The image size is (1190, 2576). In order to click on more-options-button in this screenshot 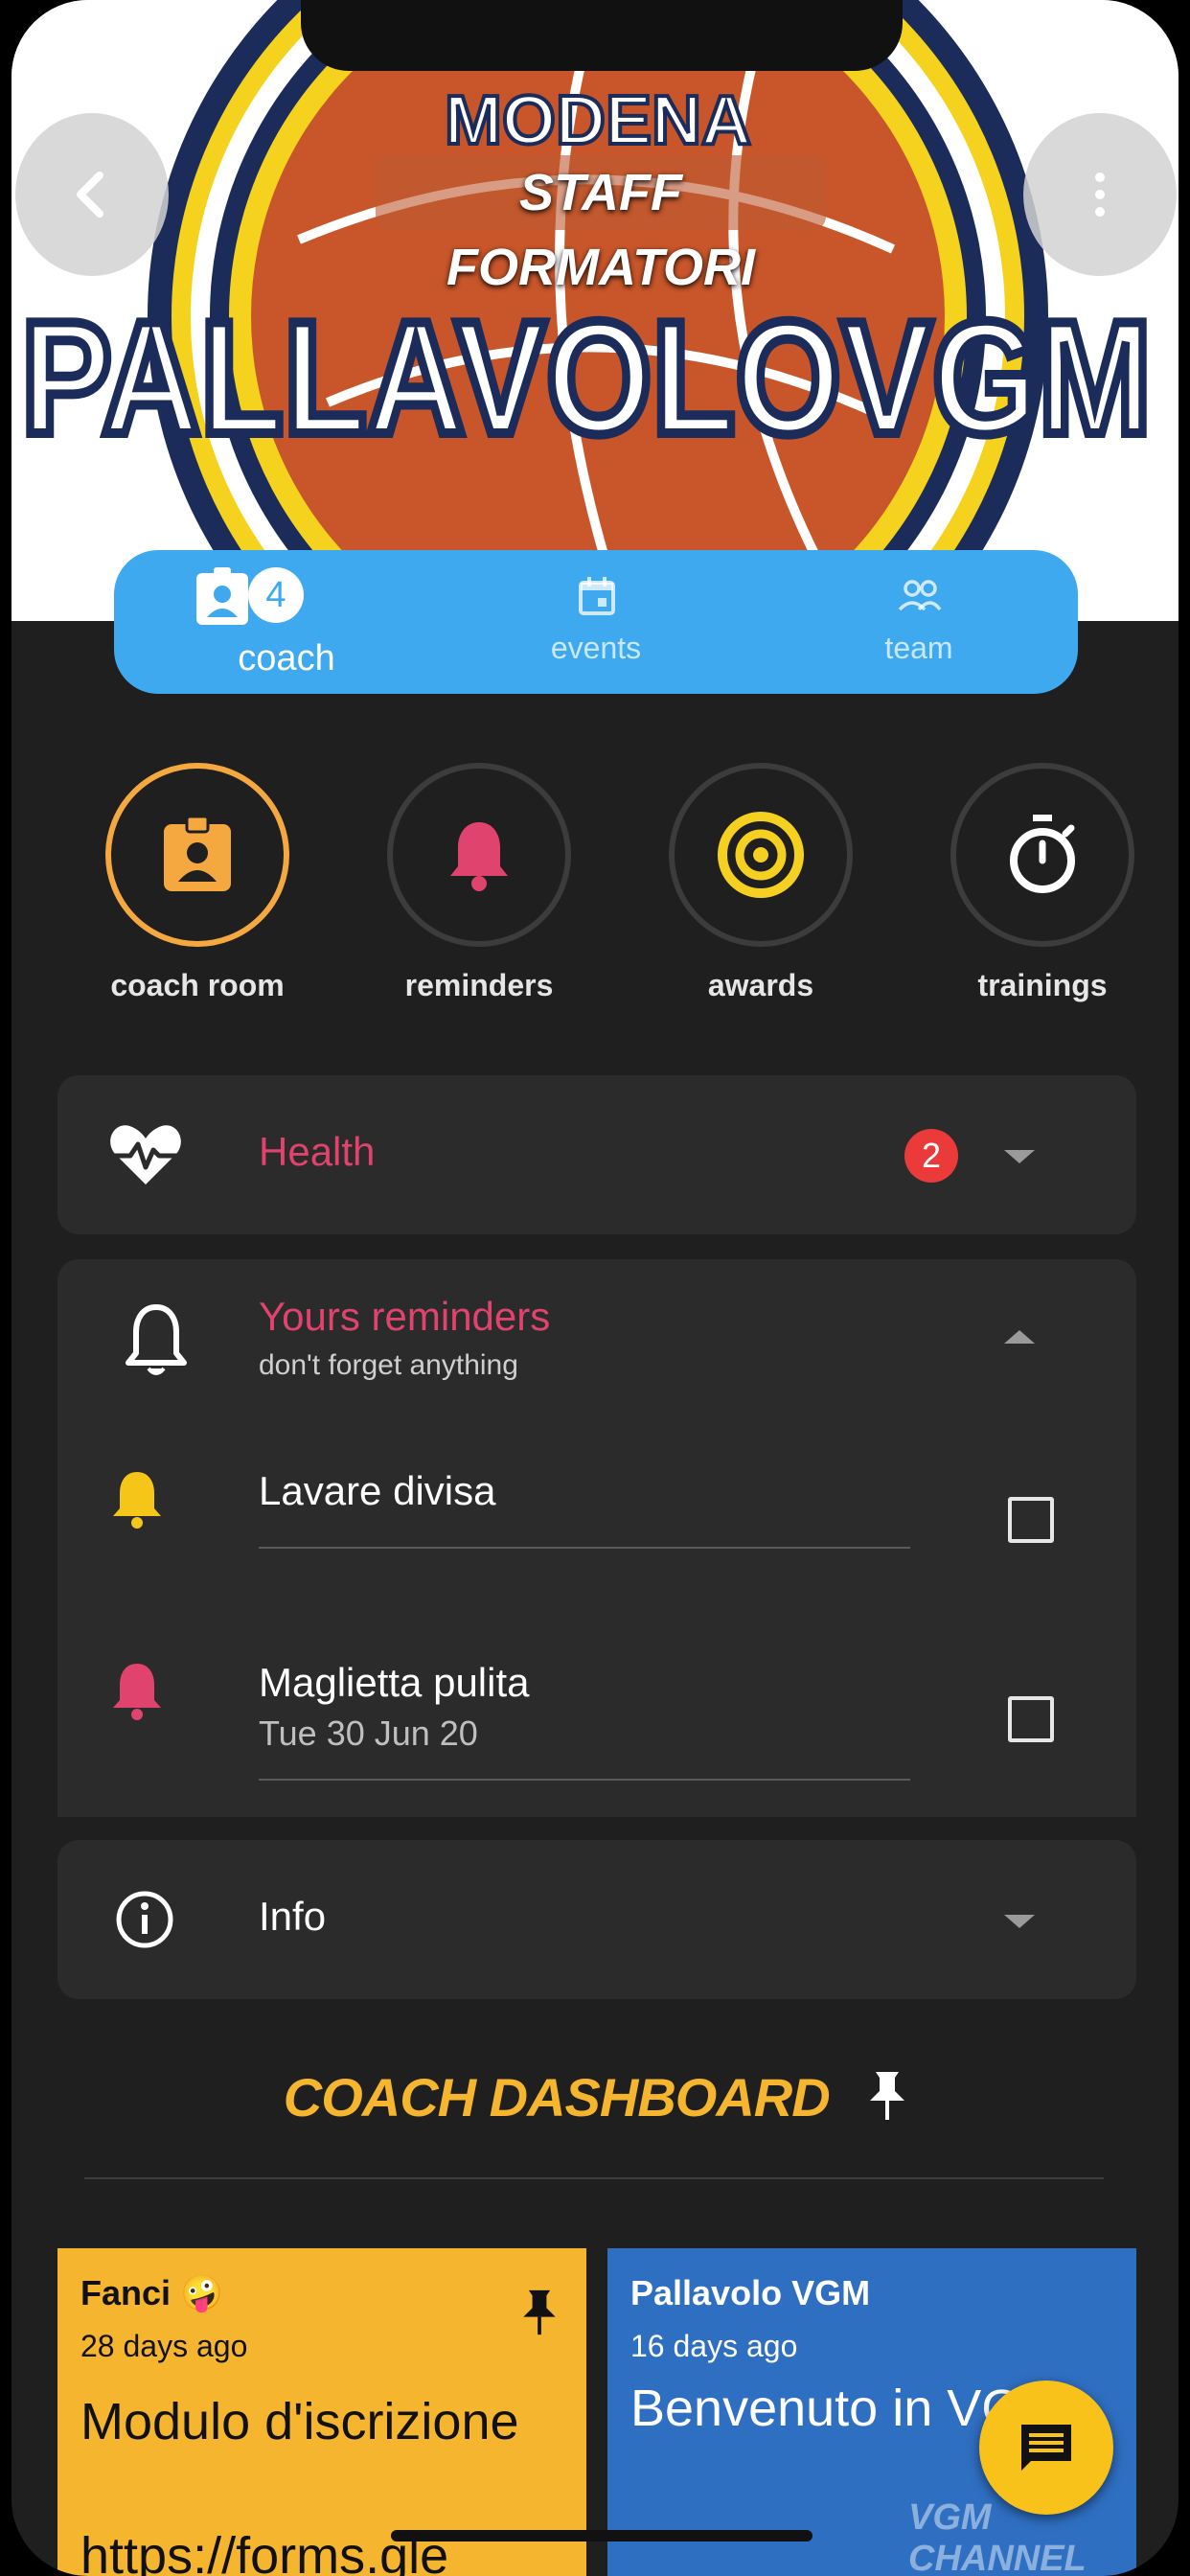, I will do `click(1100, 194)`.